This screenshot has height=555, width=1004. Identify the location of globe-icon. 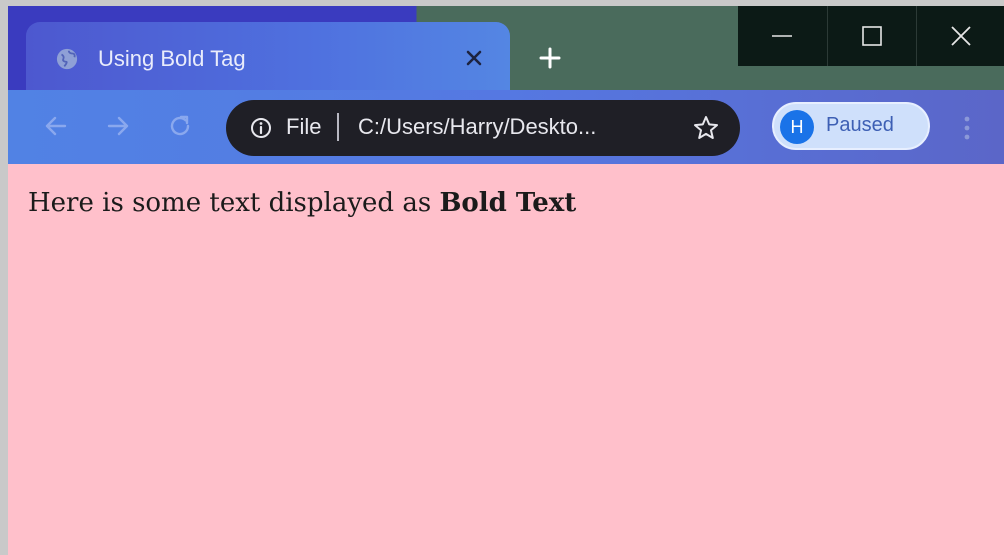
(67, 59).